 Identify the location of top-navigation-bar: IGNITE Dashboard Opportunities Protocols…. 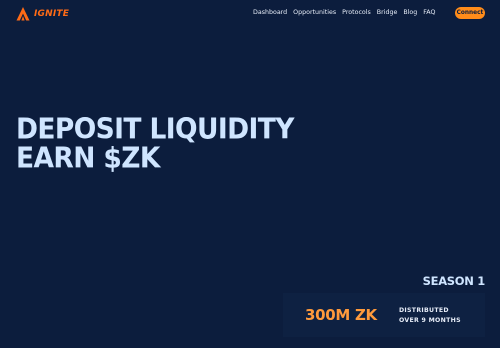
(250, 14).